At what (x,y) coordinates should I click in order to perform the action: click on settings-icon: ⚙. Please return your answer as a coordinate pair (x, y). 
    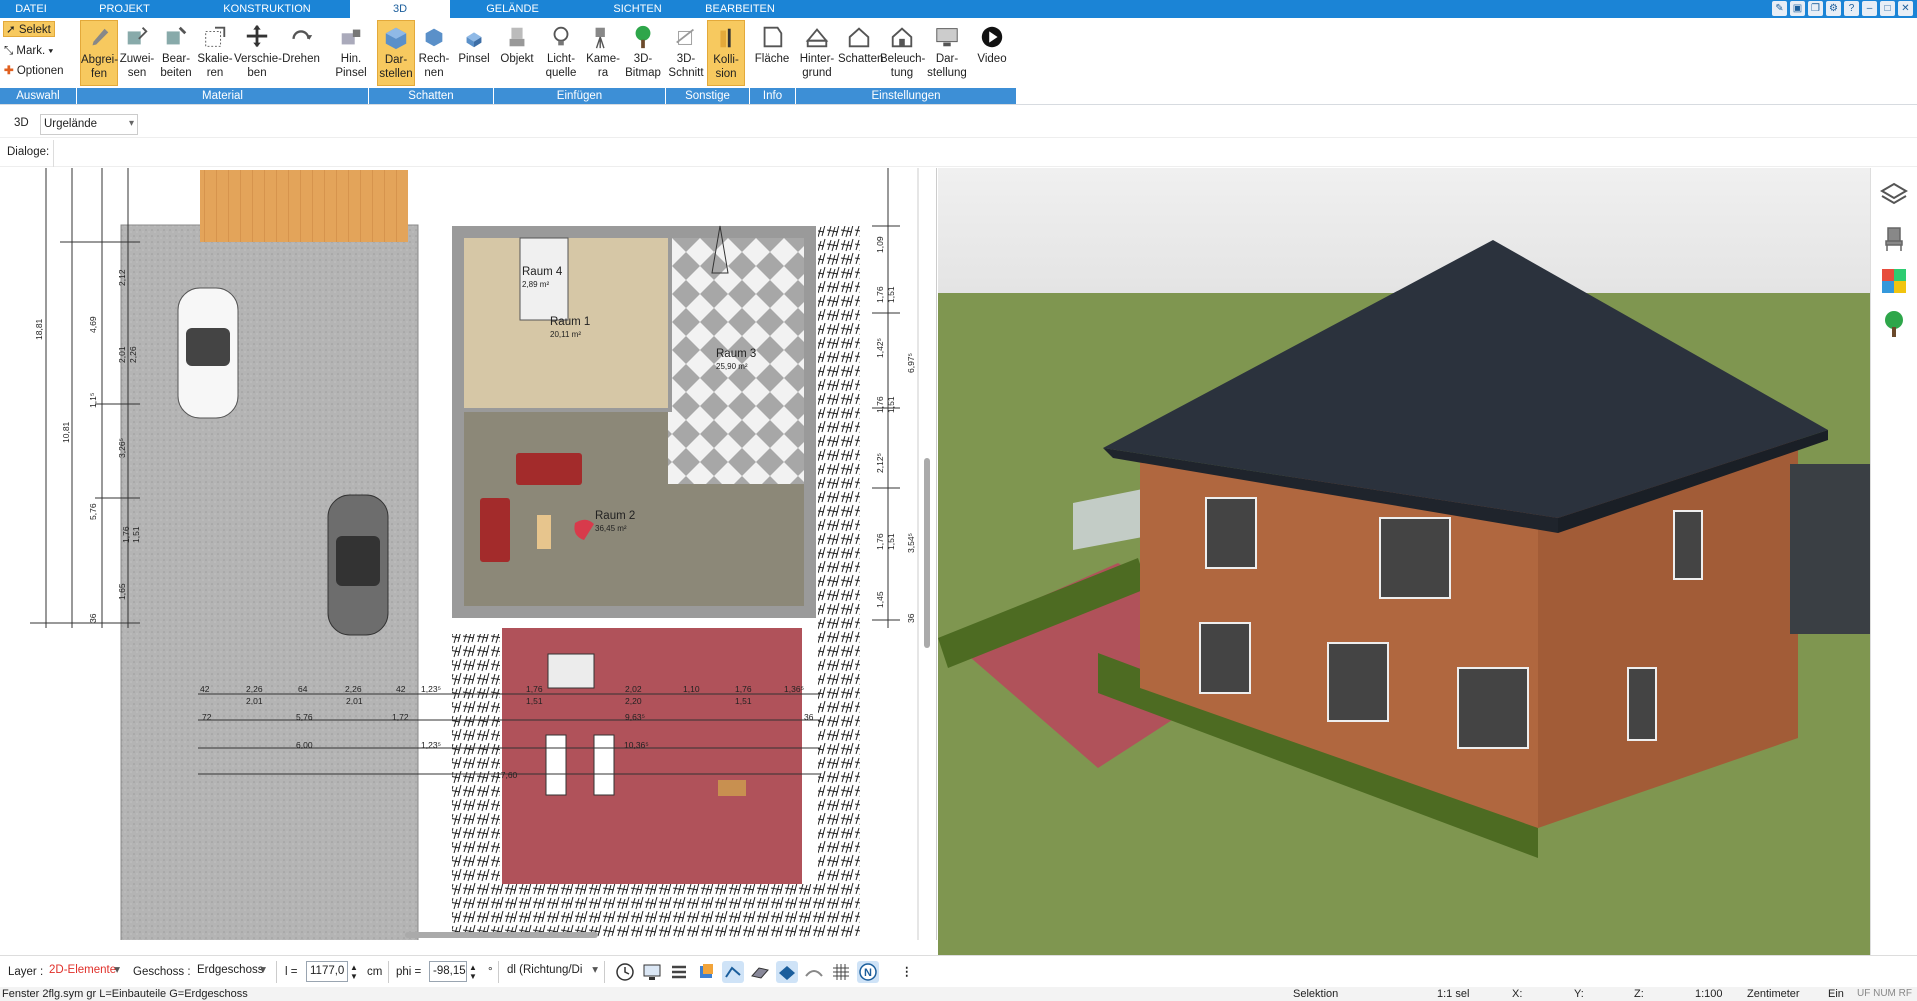
    Looking at the image, I should click on (1833, 8).